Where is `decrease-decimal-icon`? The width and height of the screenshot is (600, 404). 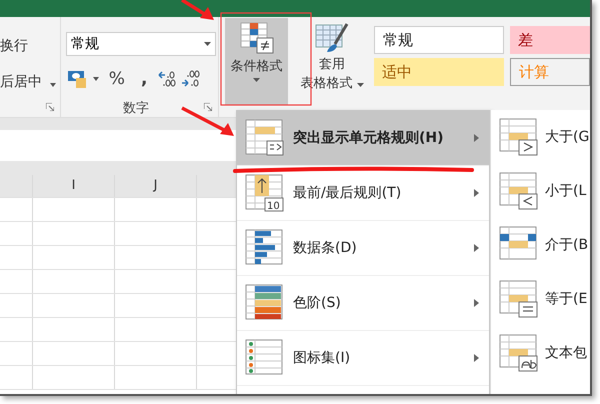 decrease-decimal-icon is located at coordinates (191, 79).